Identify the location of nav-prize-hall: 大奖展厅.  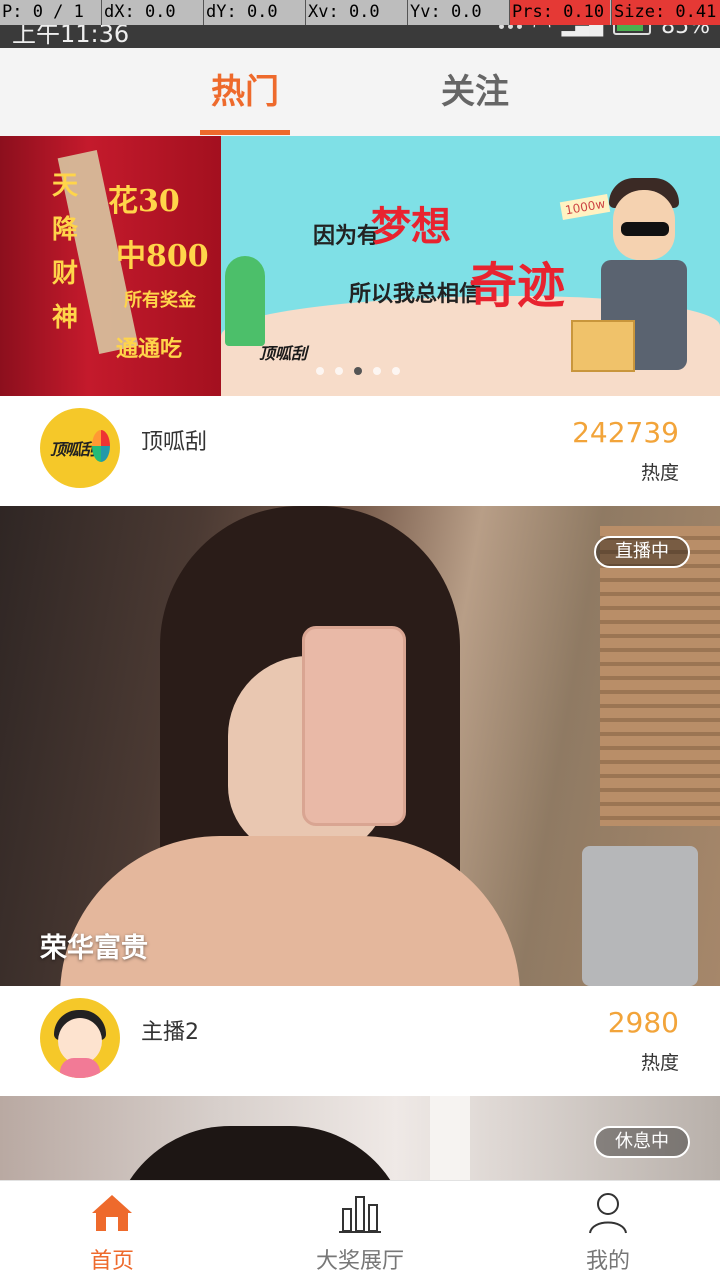
(360, 1230).